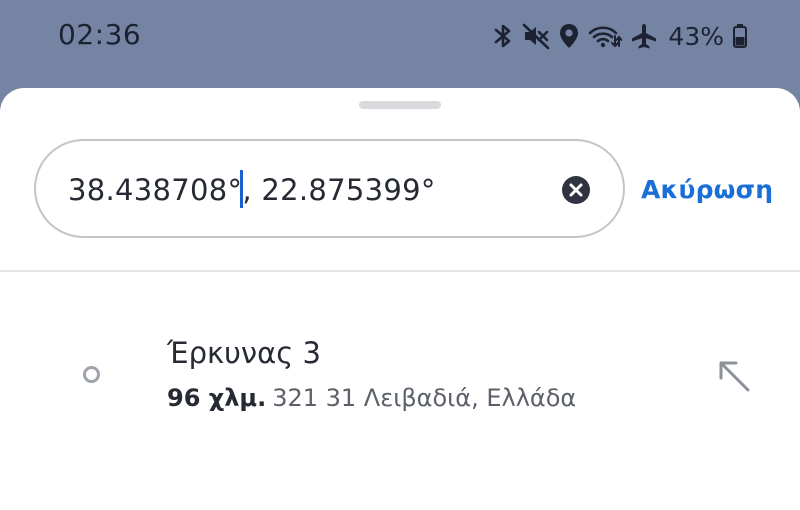  I want to click on search-input: 38.438708°, 22.875399°, so click(329, 188).